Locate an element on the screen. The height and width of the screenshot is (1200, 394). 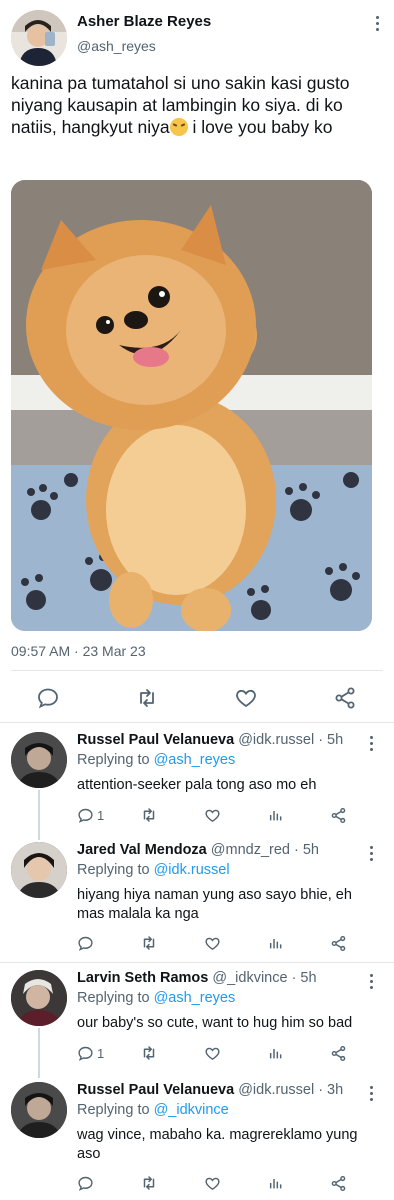
reply-text: attention-seeker pala tong aso mo eh is located at coordinates (197, 785).